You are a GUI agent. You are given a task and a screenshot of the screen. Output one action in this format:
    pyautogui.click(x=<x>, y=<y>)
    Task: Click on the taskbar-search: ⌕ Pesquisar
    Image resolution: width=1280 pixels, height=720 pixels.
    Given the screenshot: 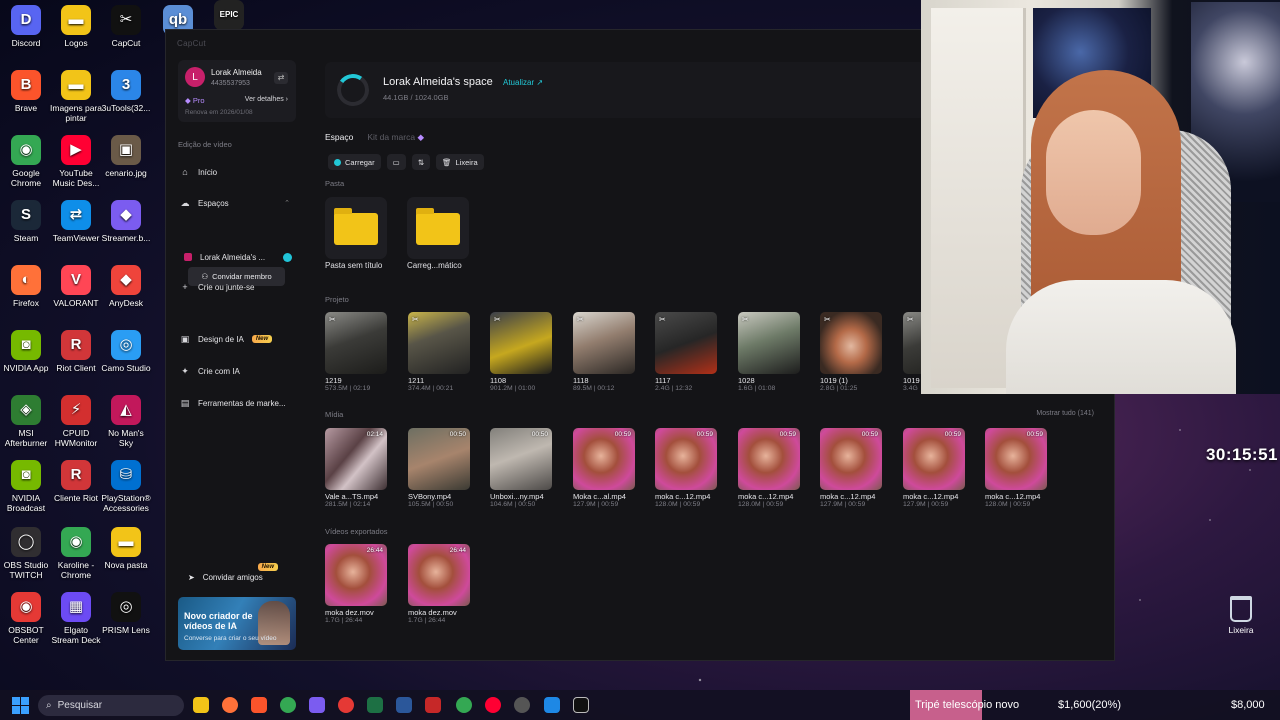 What is the action you would take?
    pyautogui.click(x=111, y=705)
    